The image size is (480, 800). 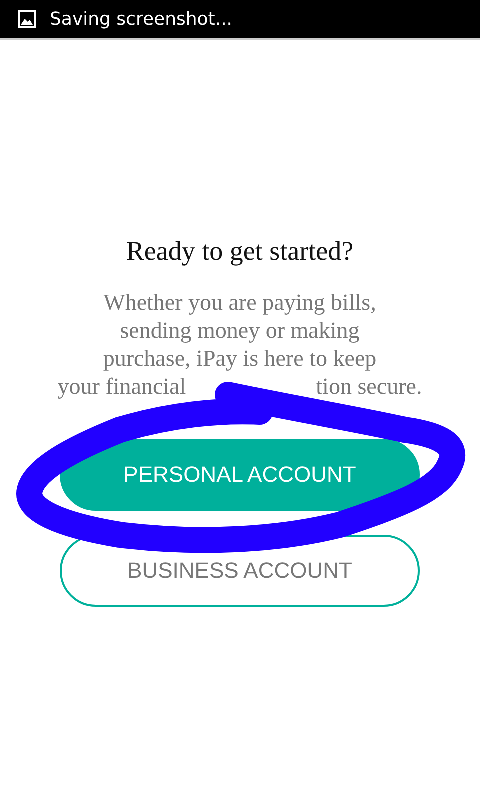 What do you see at coordinates (240, 303) in the screenshot?
I see `description-line: Whether you are paying bills,` at bounding box center [240, 303].